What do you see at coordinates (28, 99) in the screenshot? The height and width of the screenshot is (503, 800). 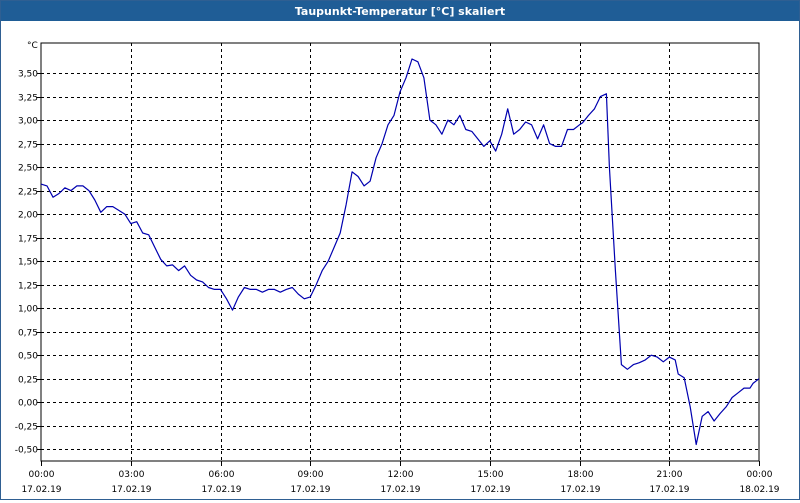 I see `y-tick-label: 3,25` at bounding box center [28, 99].